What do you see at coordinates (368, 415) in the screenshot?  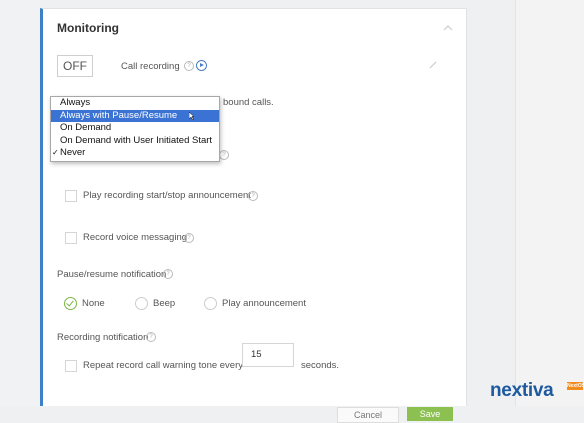 I see `cancel-button: Cancel` at bounding box center [368, 415].